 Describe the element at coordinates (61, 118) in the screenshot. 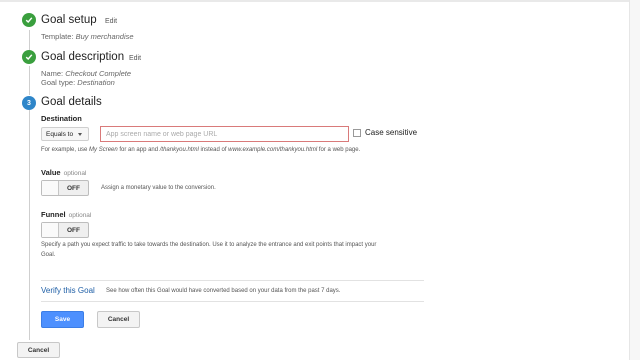

I see `destination-label: Destination` at that location.